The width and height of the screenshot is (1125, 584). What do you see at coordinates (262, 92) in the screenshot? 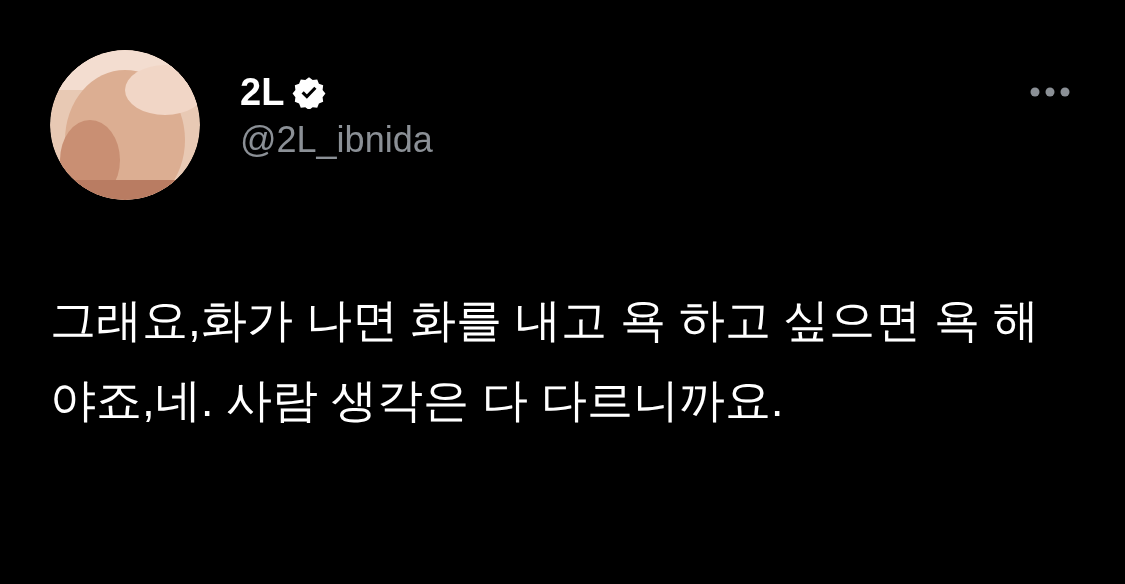
I see `display-name: 2L` at bounding box center [262, 92].